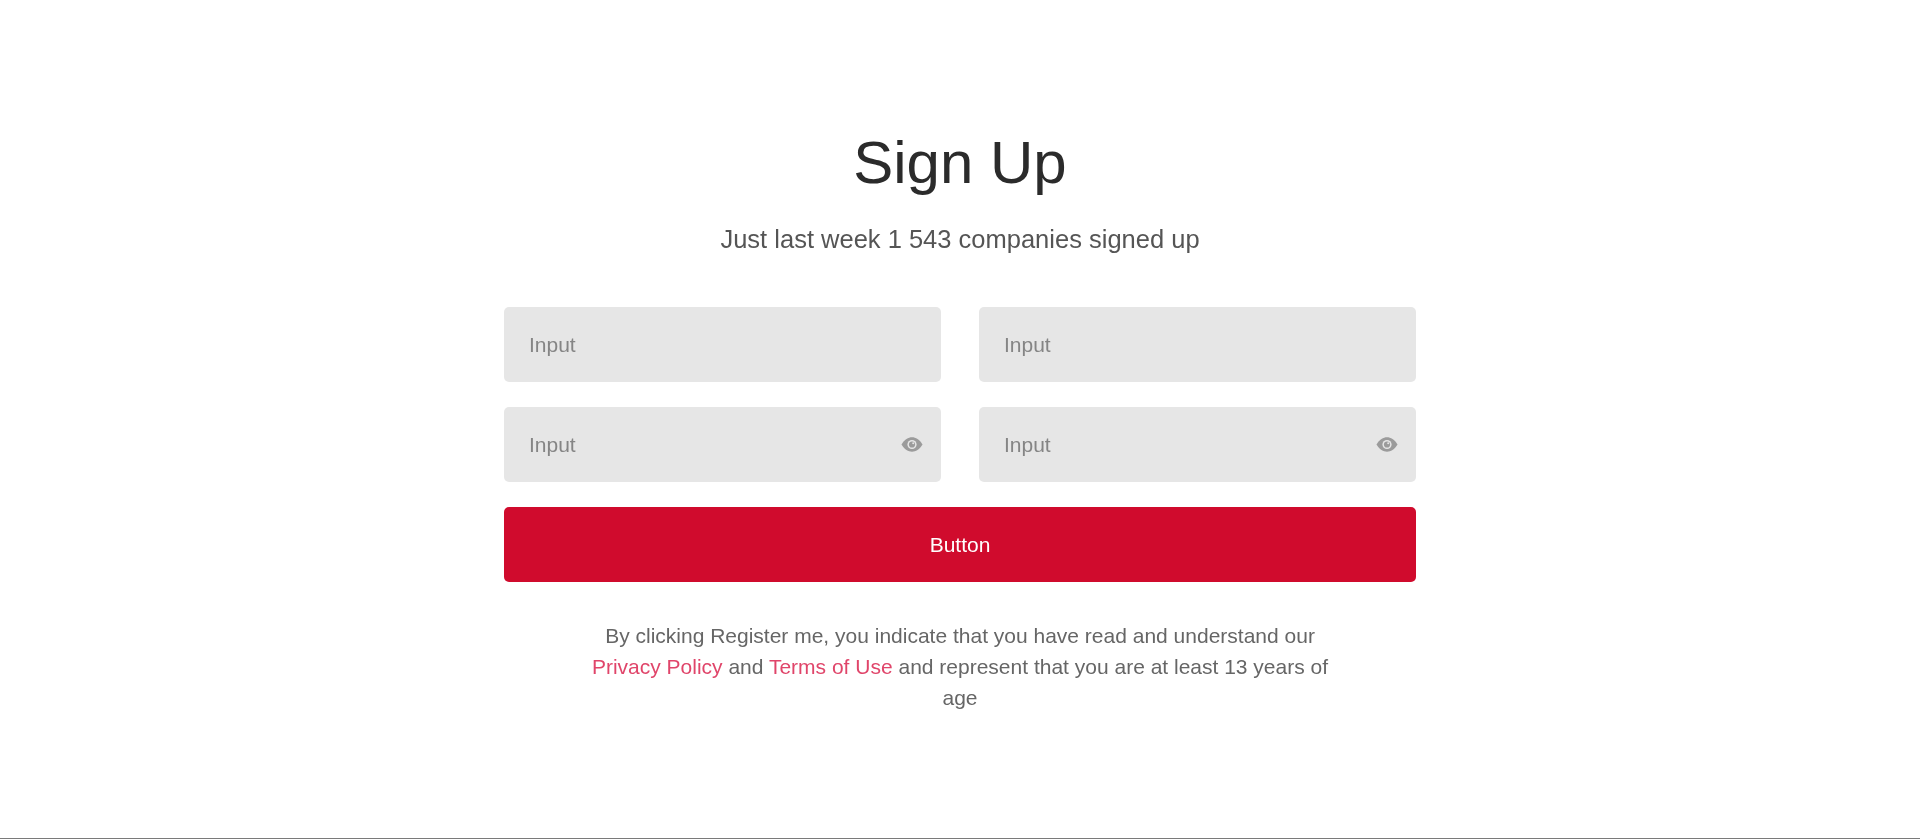 This screenshot has width=1920, height=839. Describe the element at coordinates (960, 163) in the screenshot. I see `page-title: Sign Up` at that location.